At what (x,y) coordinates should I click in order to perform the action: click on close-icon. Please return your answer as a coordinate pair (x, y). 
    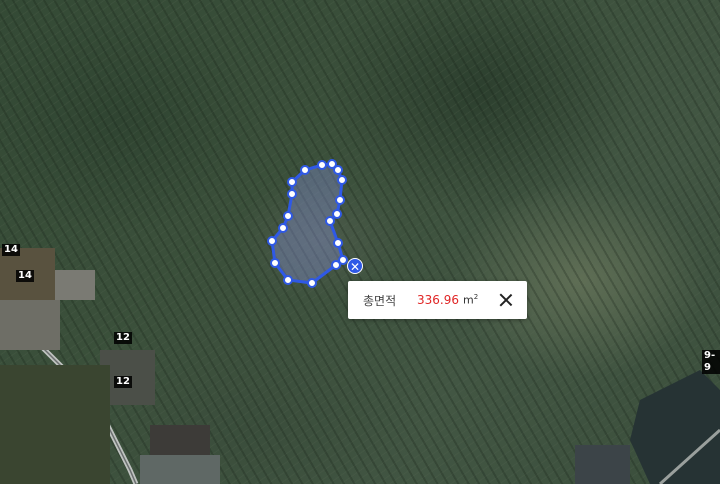
    Looking at the image, I should click on (506, 300).